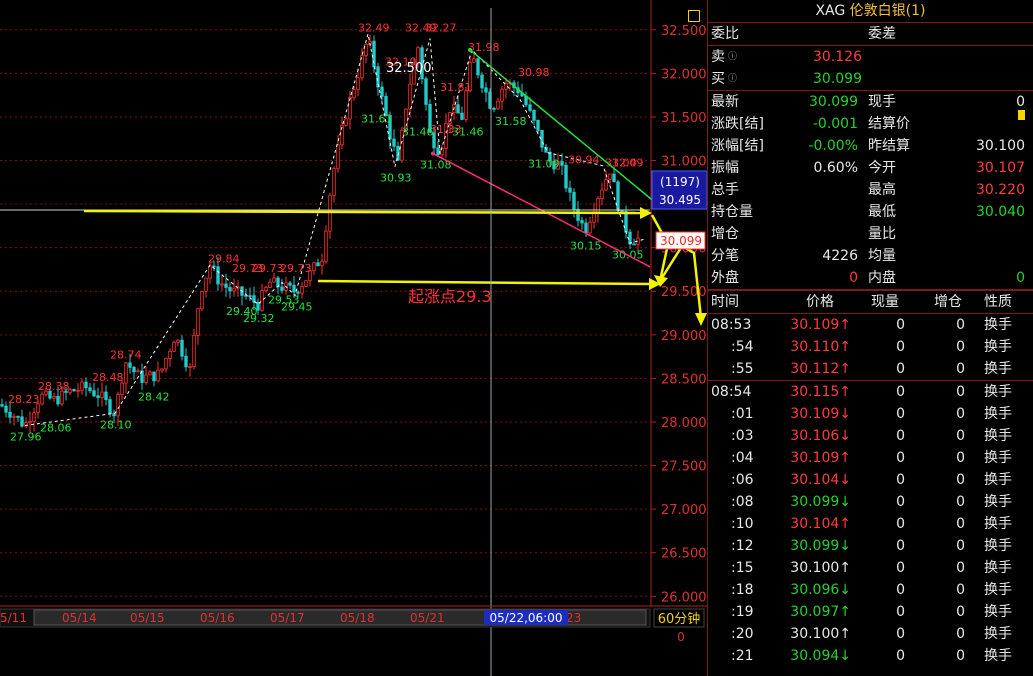  What do you see at coordinates (679, 619) in the screenshot?
I see `timeframe-label: 60分钟` at bounding box center [679, 619].